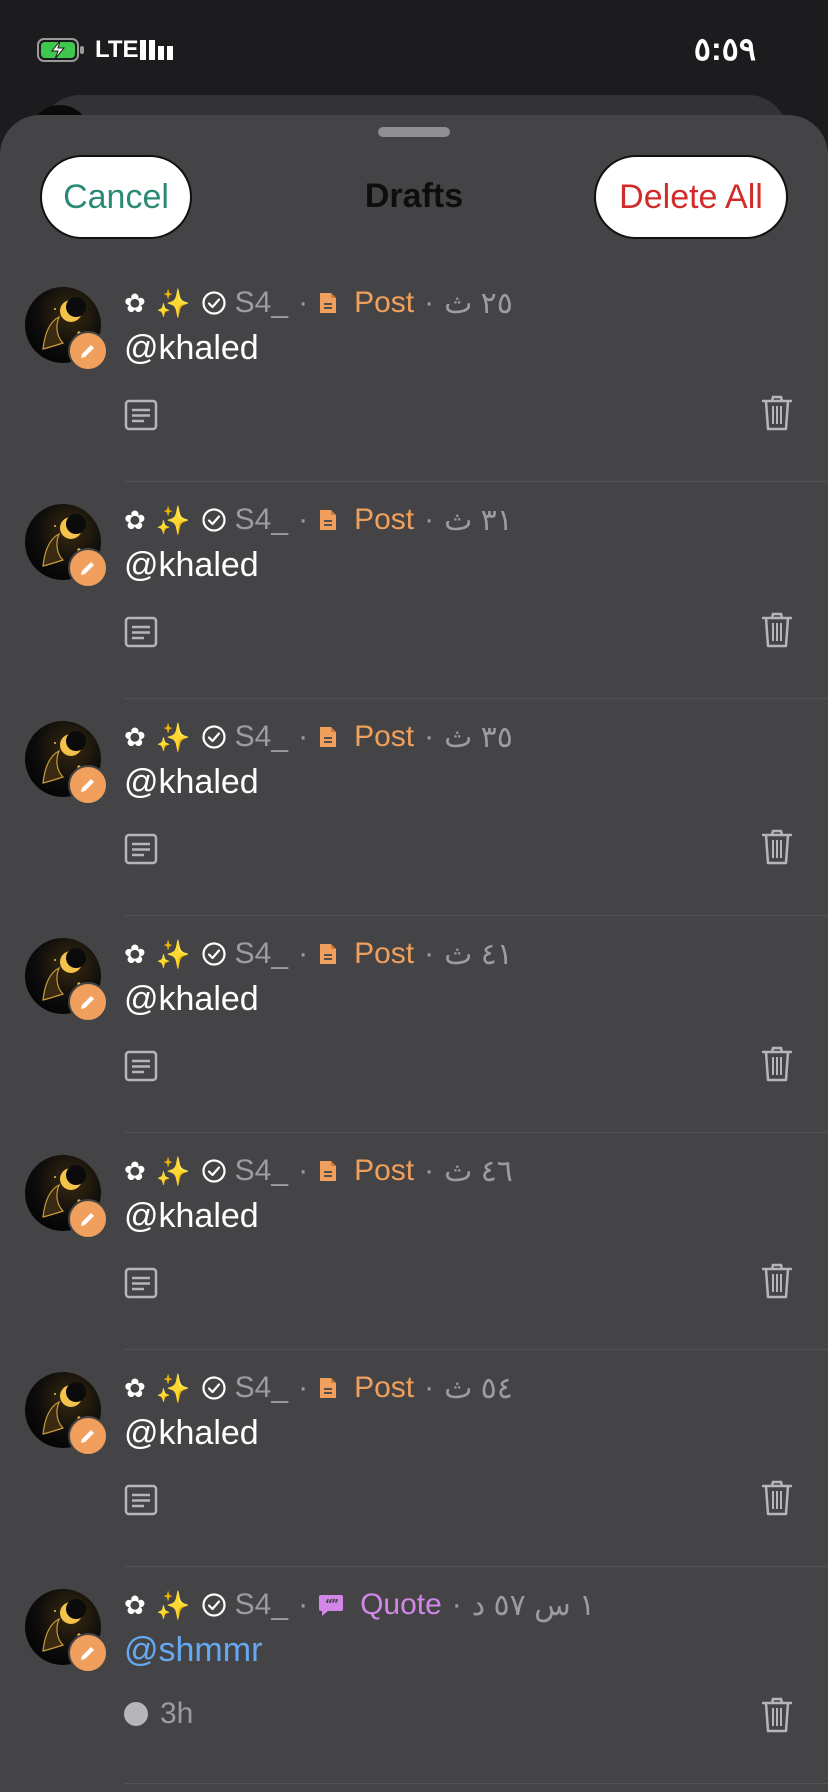 The width and height of the screenshot is (828, 1792). Describe the element at coordinates (177, 1713) in the screenshot. I see `pending-status-label: 3h` at that location.